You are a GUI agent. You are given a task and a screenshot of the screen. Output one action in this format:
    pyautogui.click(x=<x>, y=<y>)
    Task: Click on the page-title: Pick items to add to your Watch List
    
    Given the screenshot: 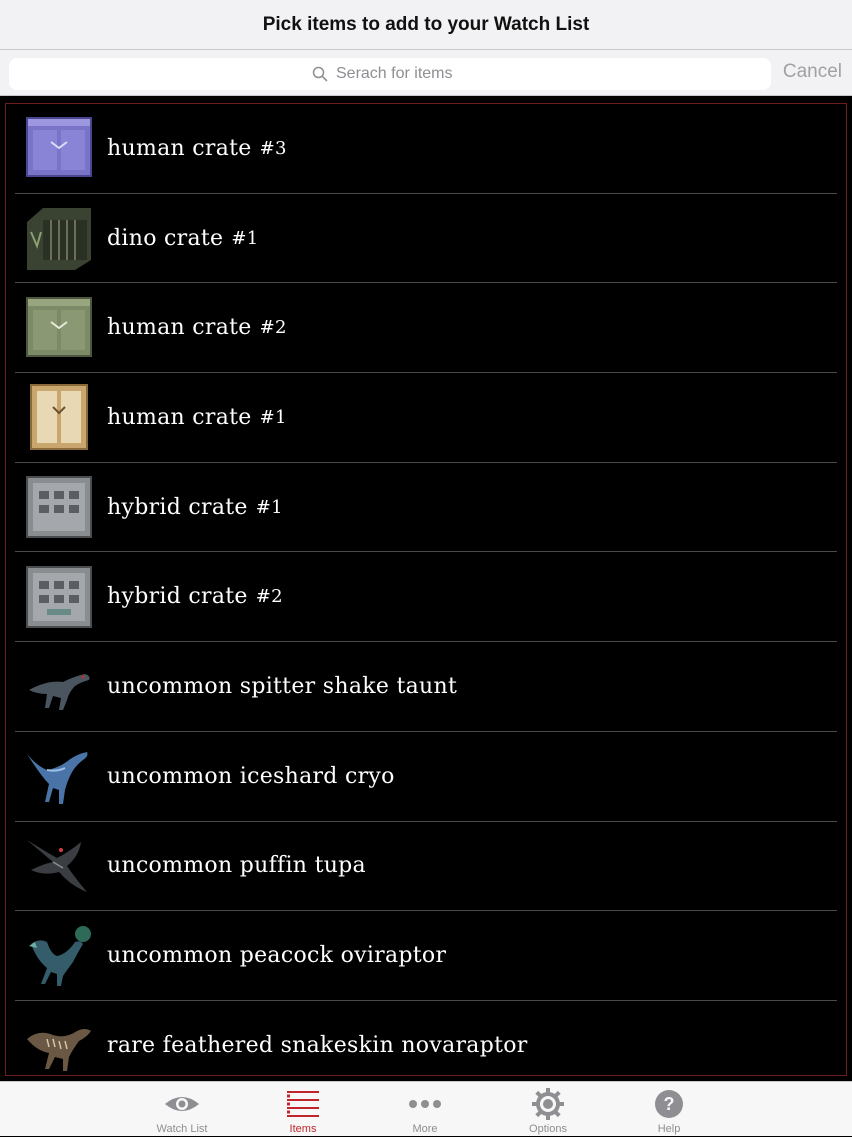 What is the action you would take?
    pyautogui.click(x=426, y=24)
    